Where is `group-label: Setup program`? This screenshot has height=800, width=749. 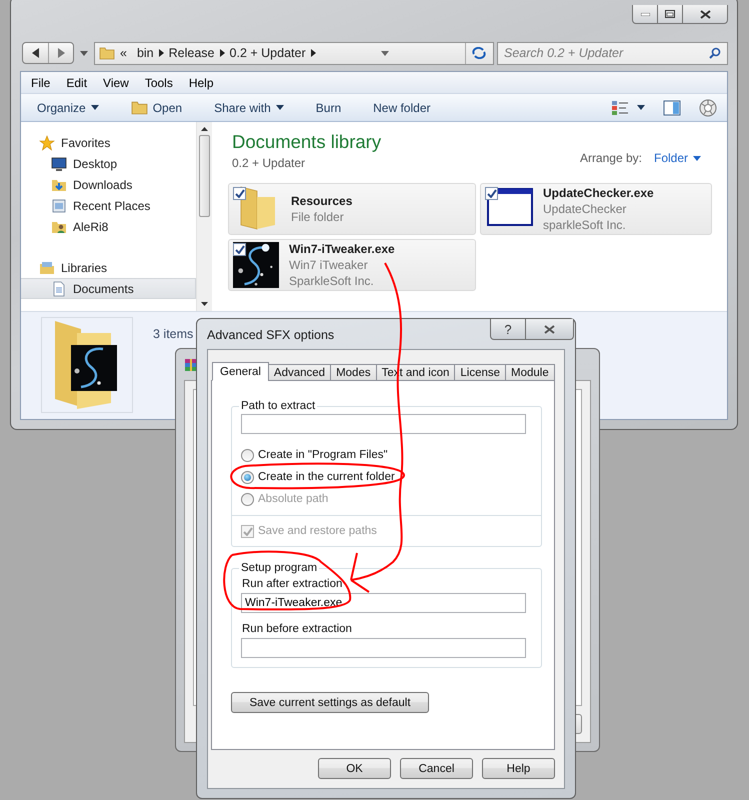
group-label: Setup program is located at coordinates (279, 568).